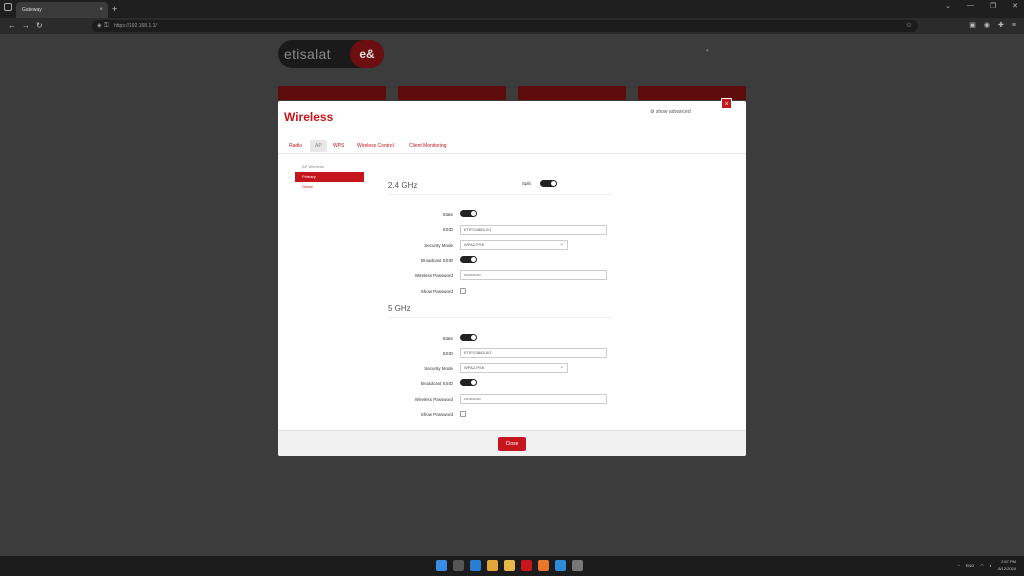  I want to click on wifi-icon: ◠, so click(982, 565).